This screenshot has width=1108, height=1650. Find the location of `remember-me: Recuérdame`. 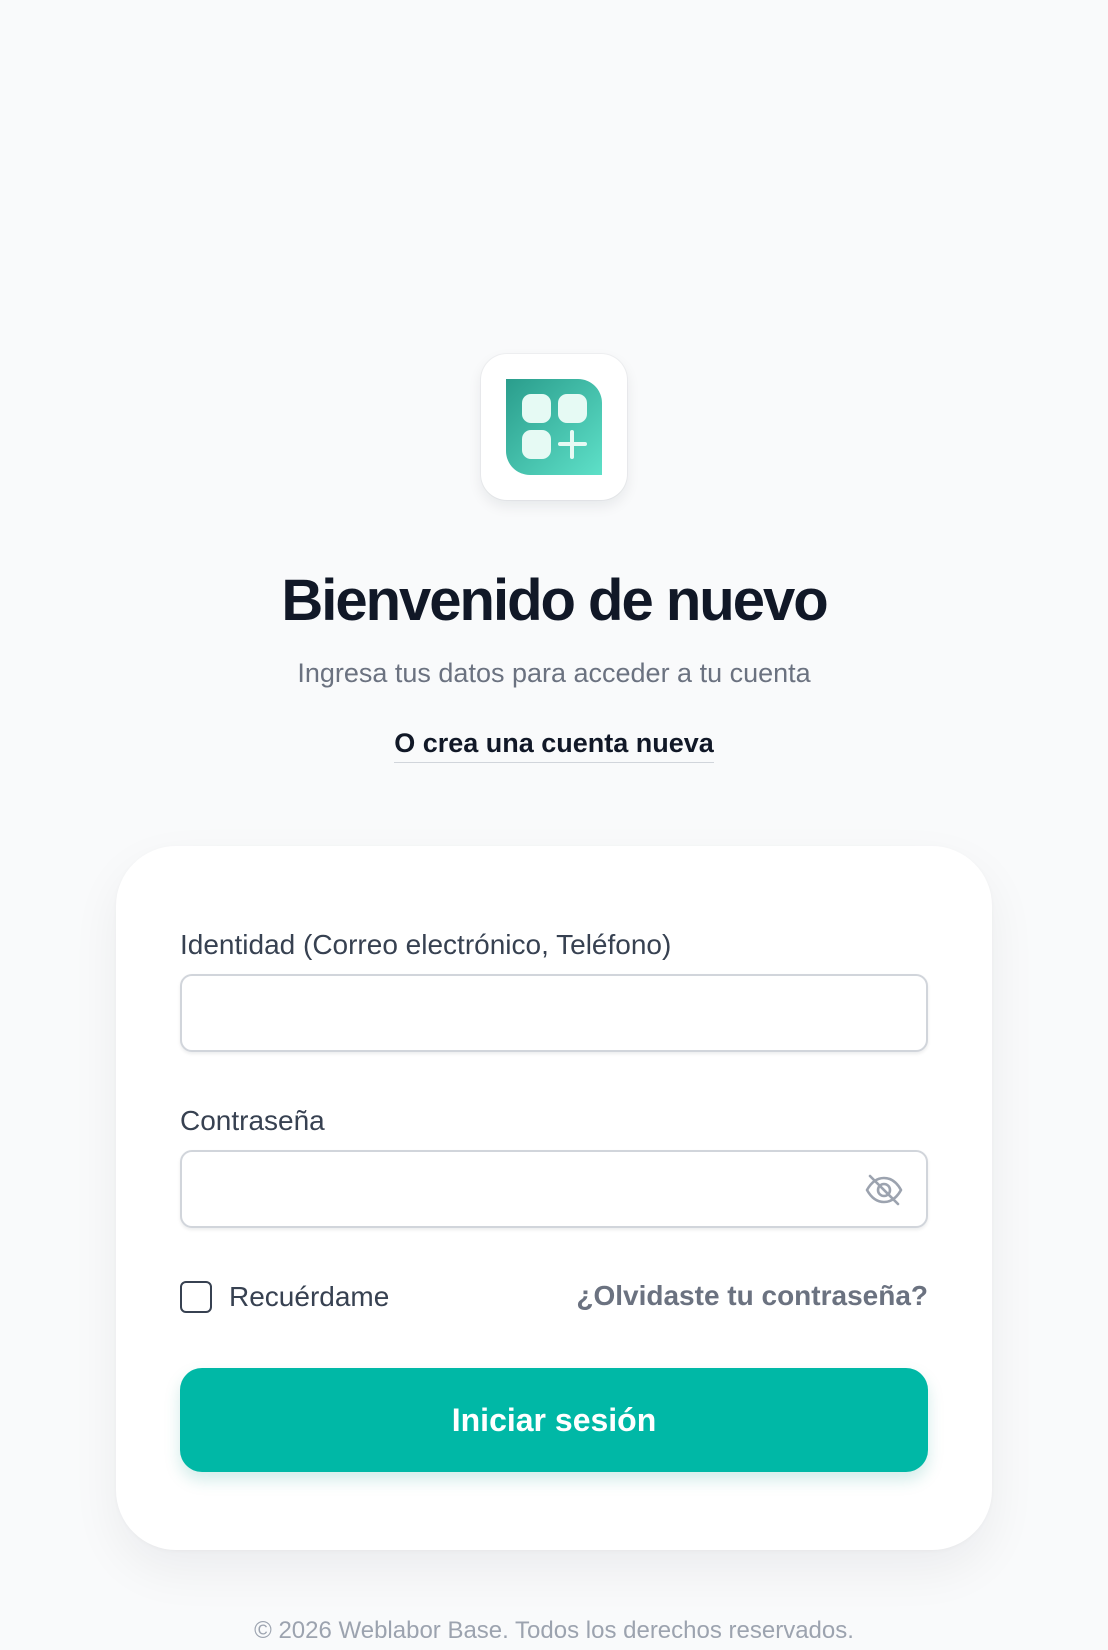

remember-me: Recuérdame is located at coordinates (284, 1297).